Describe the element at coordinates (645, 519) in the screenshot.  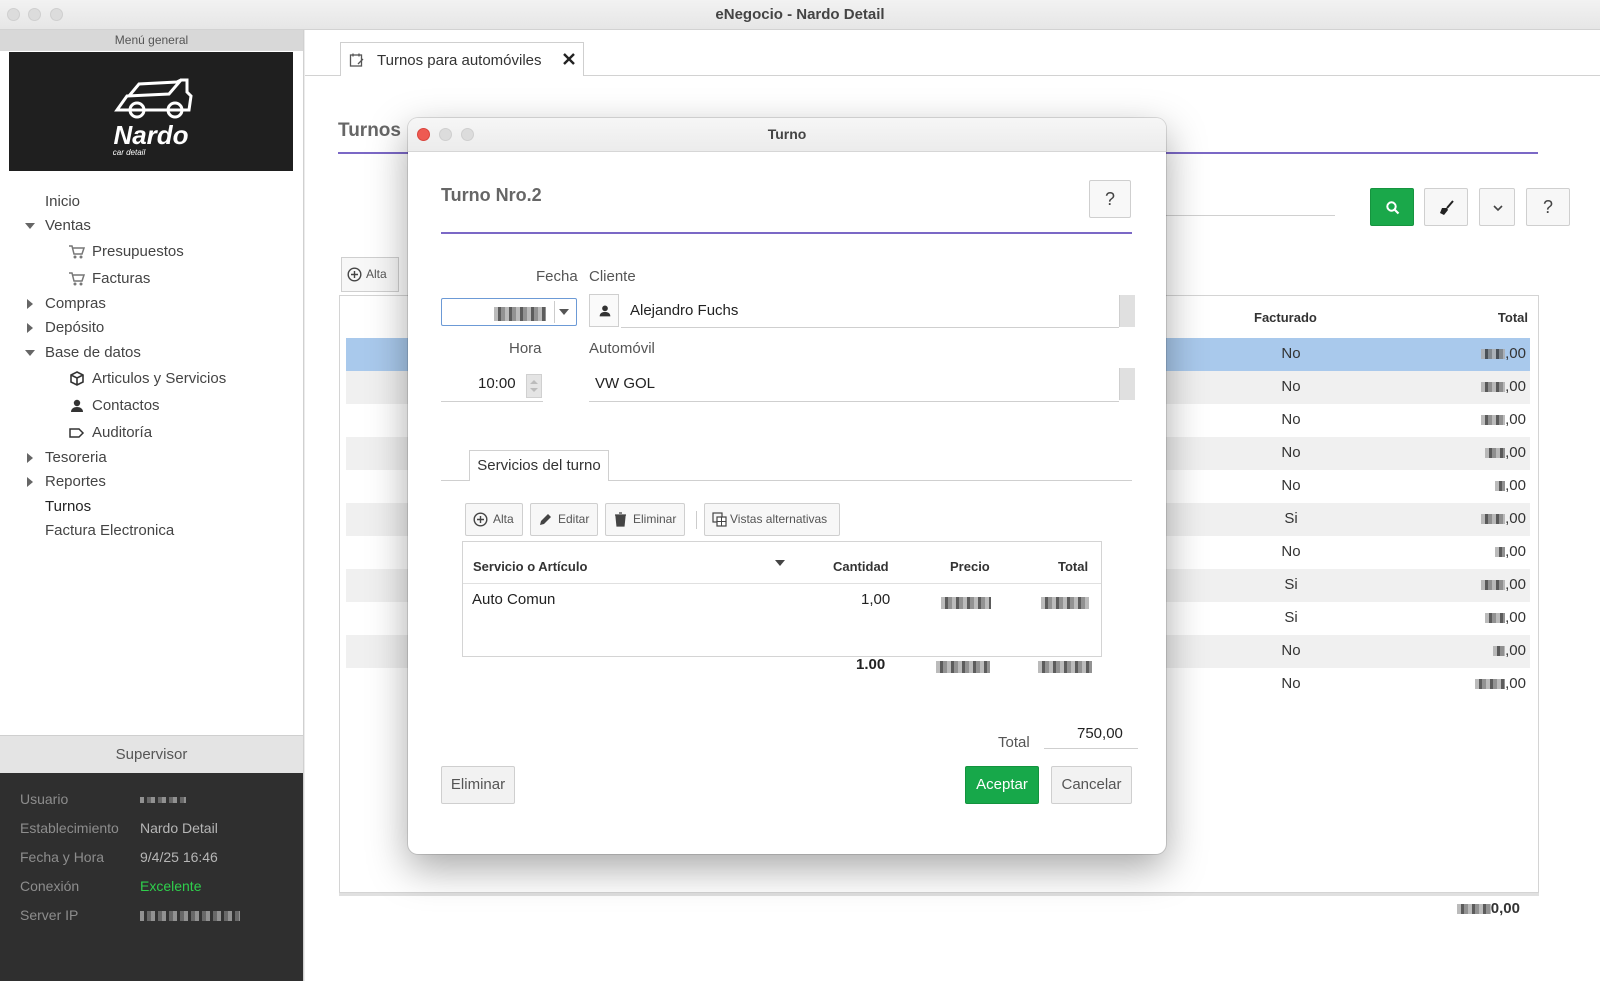
I see `servicio-eliminar-button: Eliminar` at that location.